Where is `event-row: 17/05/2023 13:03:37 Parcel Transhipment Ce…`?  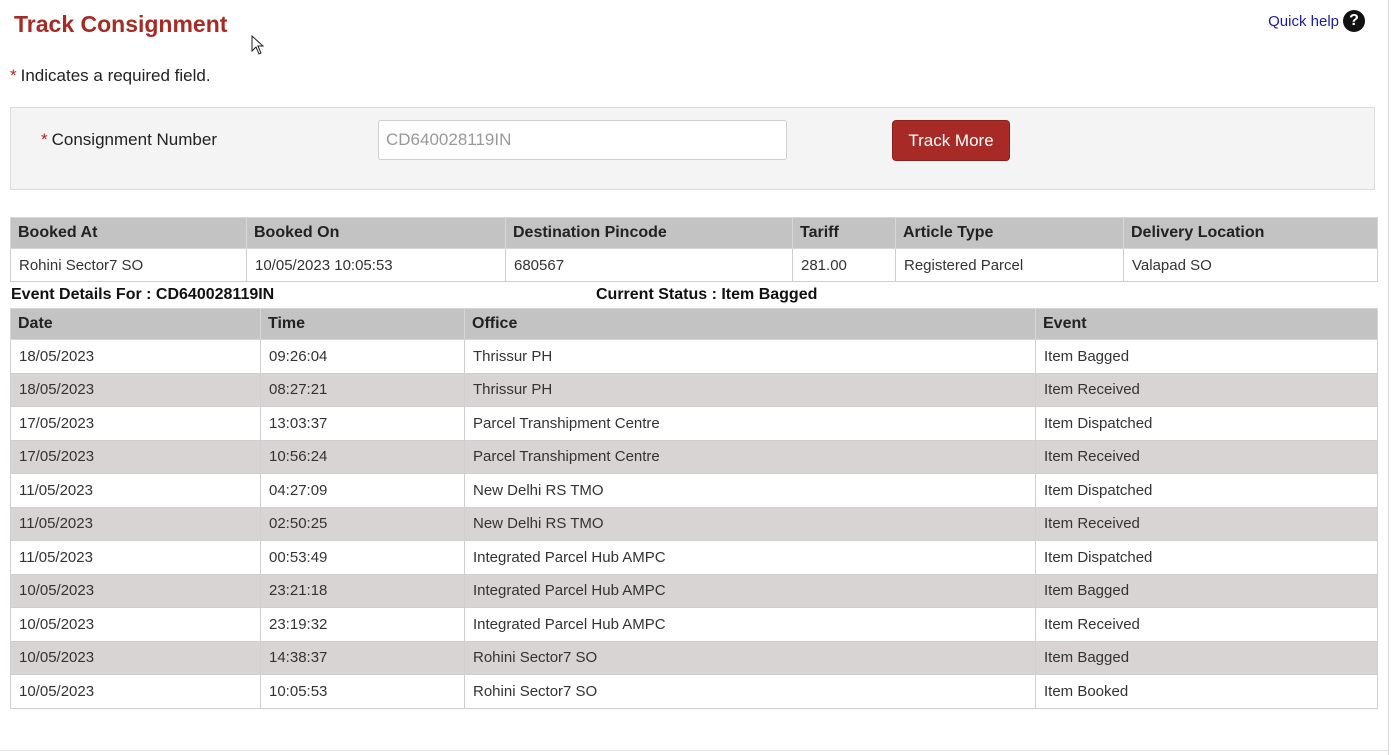
event-row: 17/05/2023 13:03:37 Parcel Transhipment Ce… is located at coordinates (694, 423).